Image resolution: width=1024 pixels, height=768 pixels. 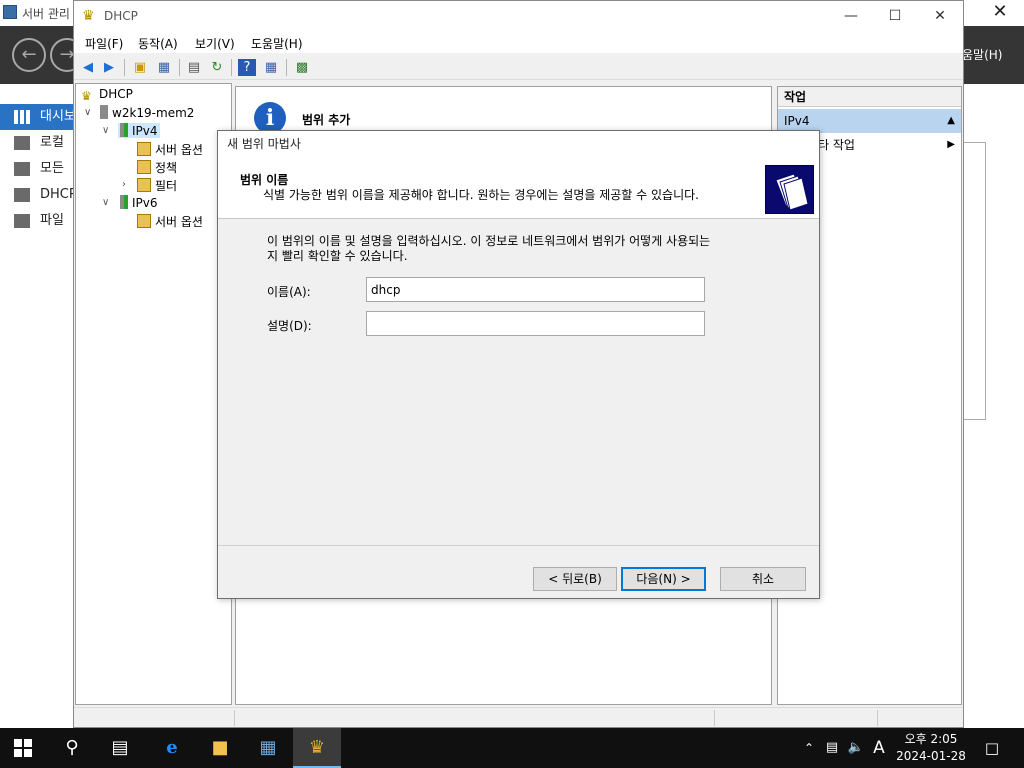 I want to click on show-hide-tree-icon: ▦, so click(x=164, y=67).